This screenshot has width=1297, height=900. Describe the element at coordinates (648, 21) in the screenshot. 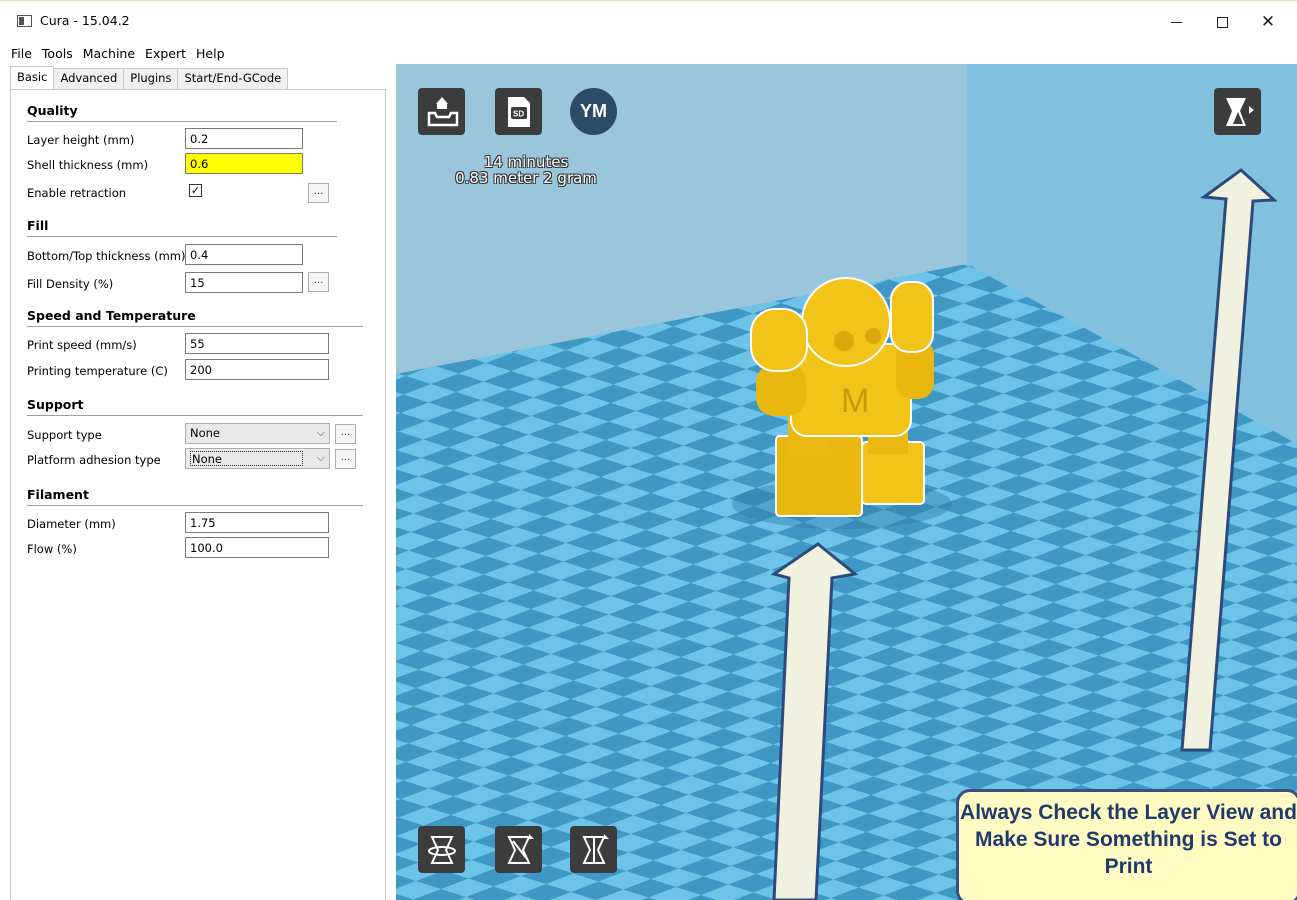

I see `title-bar: Cura - 15.04.2 ✕` at that location.